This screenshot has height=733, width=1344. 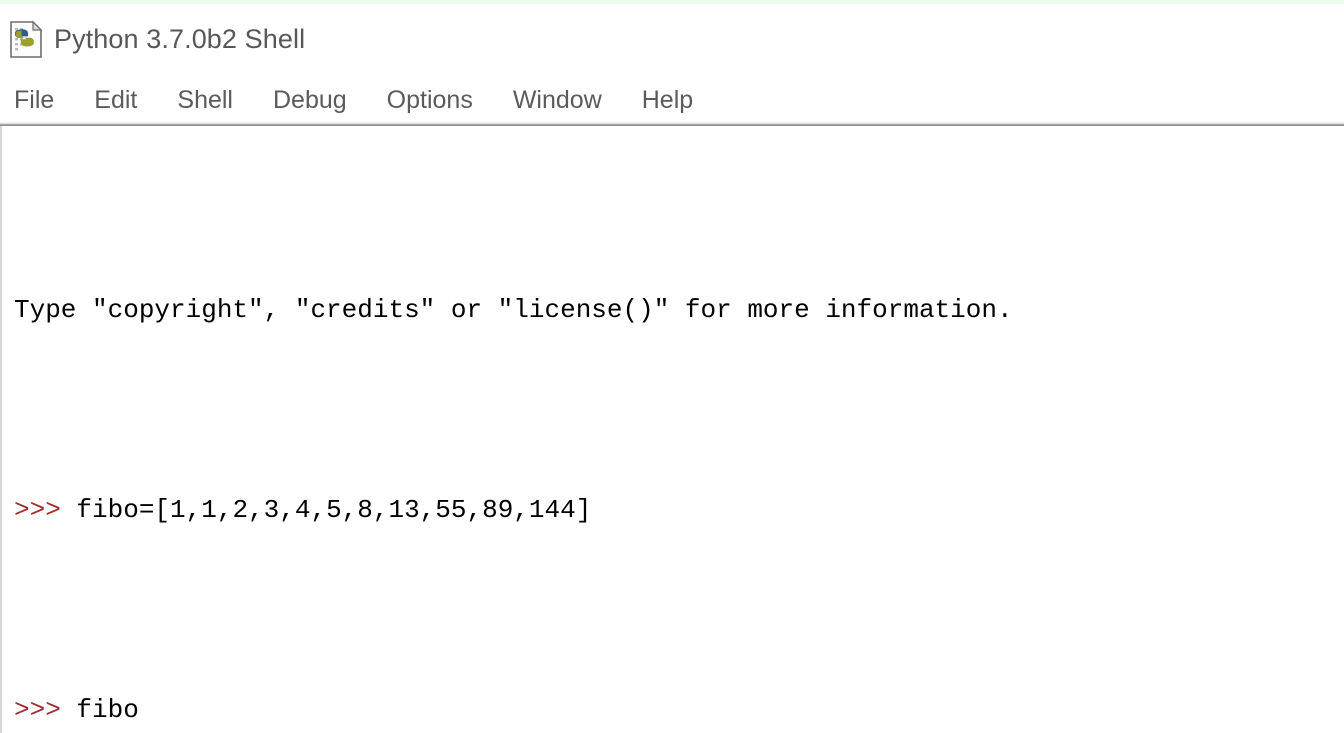 I want to click on window-title: Python 3.7.0b2 Shell, so click(x=180, y=38).